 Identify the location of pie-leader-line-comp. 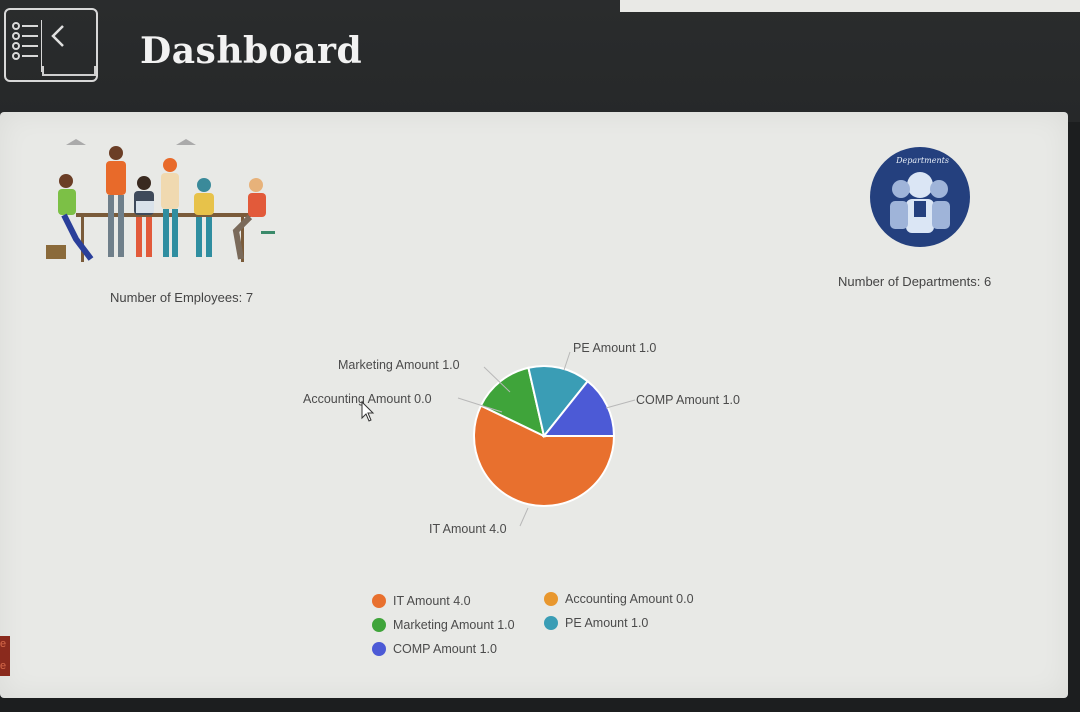
(620, 404).